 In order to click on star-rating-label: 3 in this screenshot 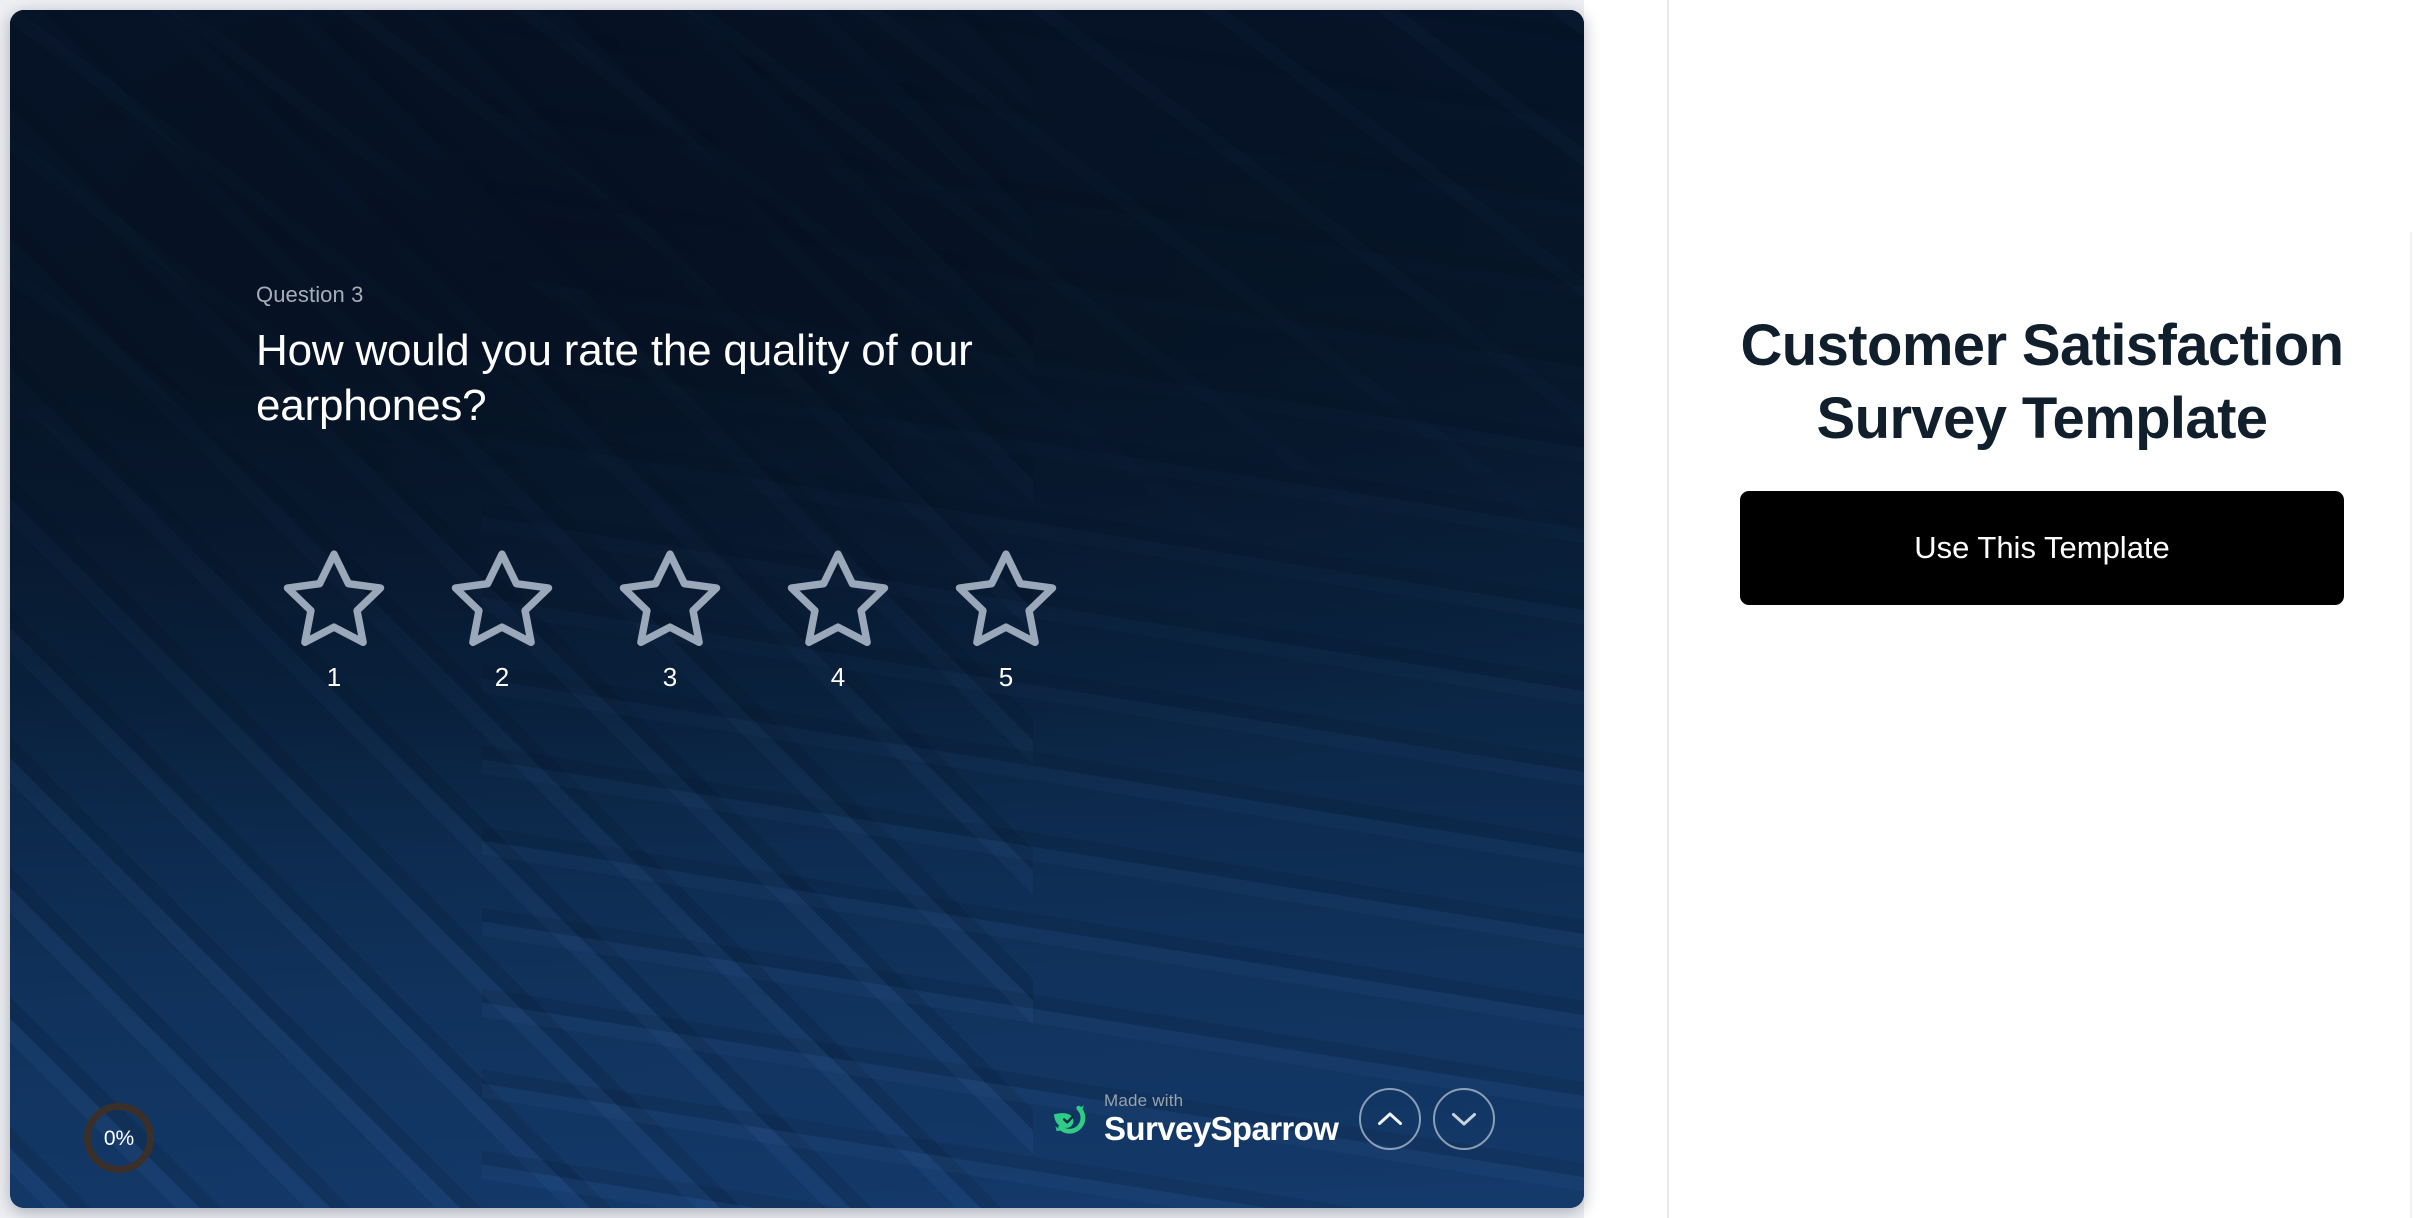, I will do `click(670, 677)`.